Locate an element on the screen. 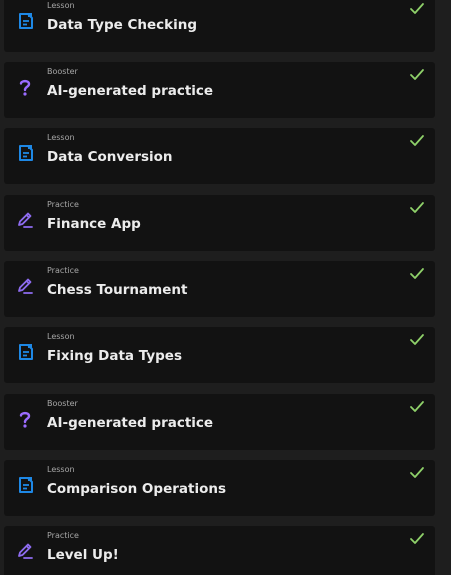 The height and width of the screenshot is (575, 451). item-title: Data Conversion is located at coordinates (110, 157).